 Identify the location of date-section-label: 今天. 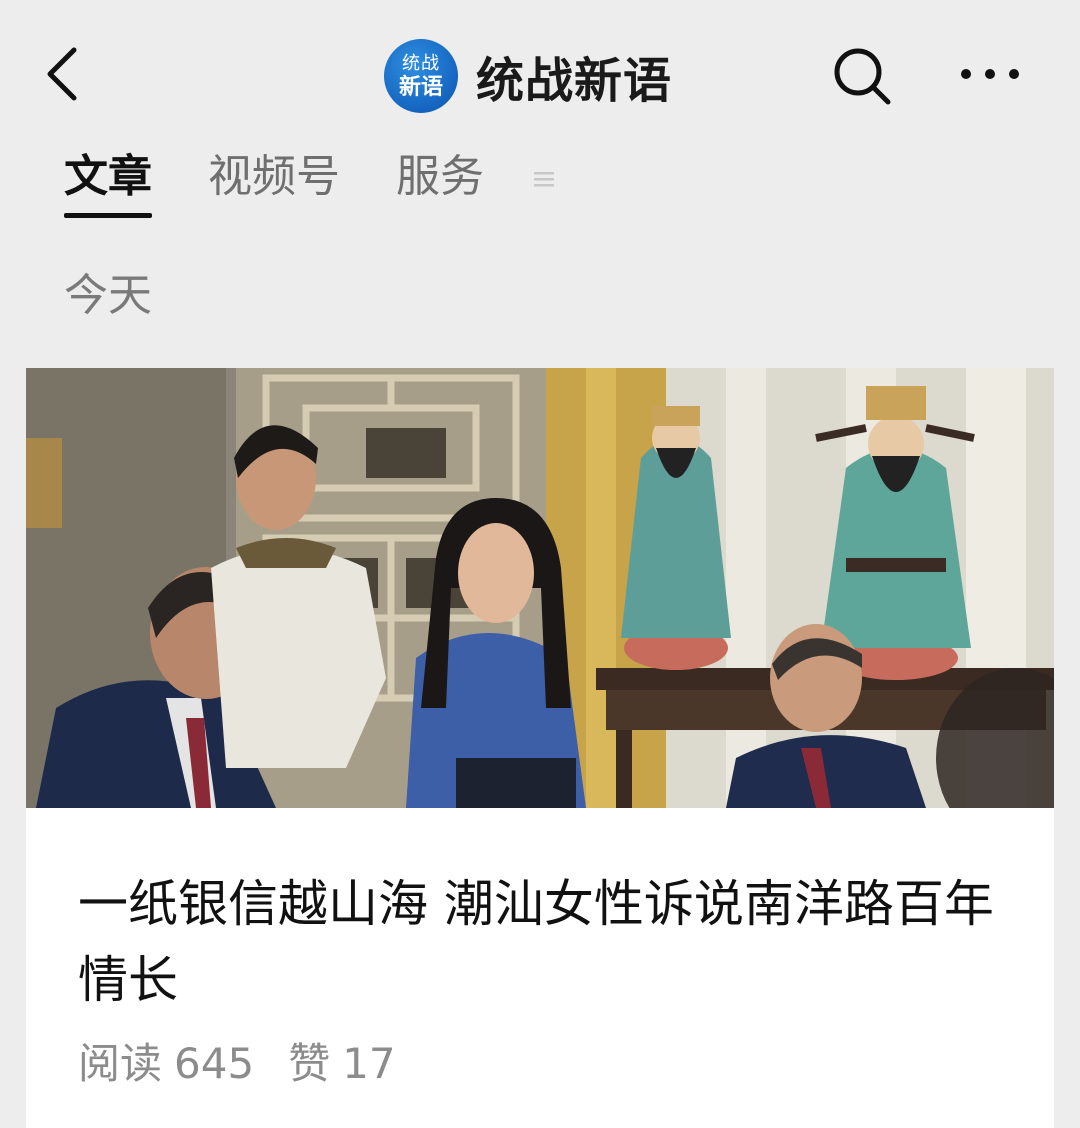
(108, 295).